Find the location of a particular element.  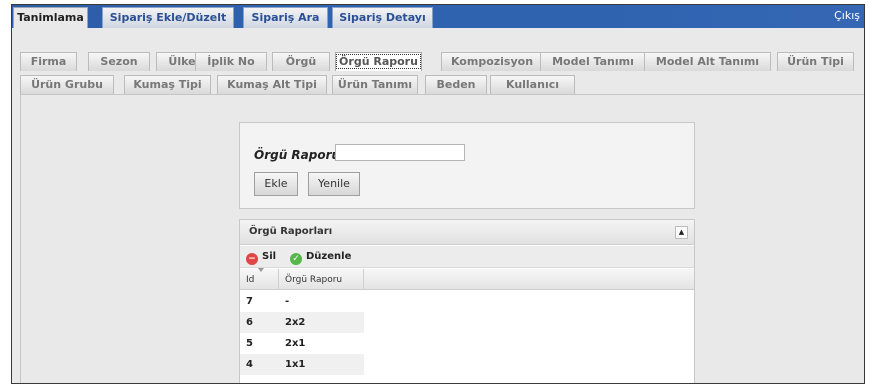

edit-label: Düzenle is located at coordinates (329, 256).